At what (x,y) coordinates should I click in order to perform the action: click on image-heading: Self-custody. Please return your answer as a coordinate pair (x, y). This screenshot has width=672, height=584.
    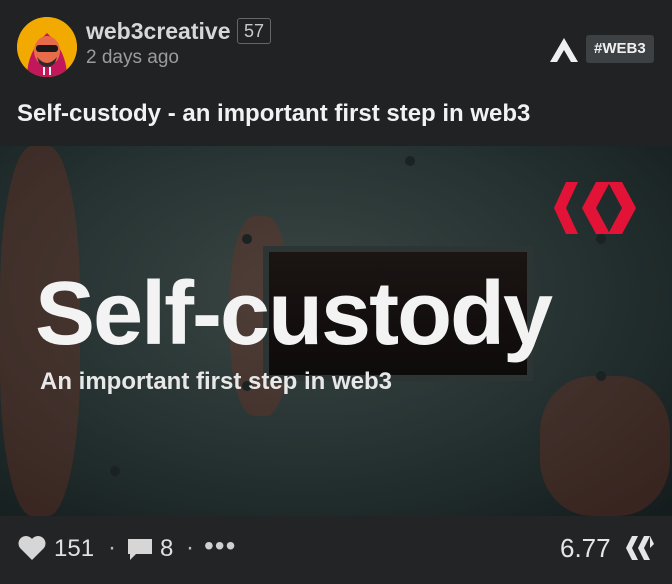
    Looking at the image, I should click on (294, 314).